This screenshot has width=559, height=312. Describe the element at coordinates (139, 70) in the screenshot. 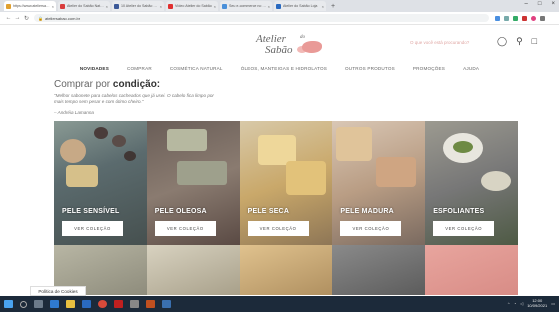

I see `nav-item-comprar: COMPRAR` at that location.